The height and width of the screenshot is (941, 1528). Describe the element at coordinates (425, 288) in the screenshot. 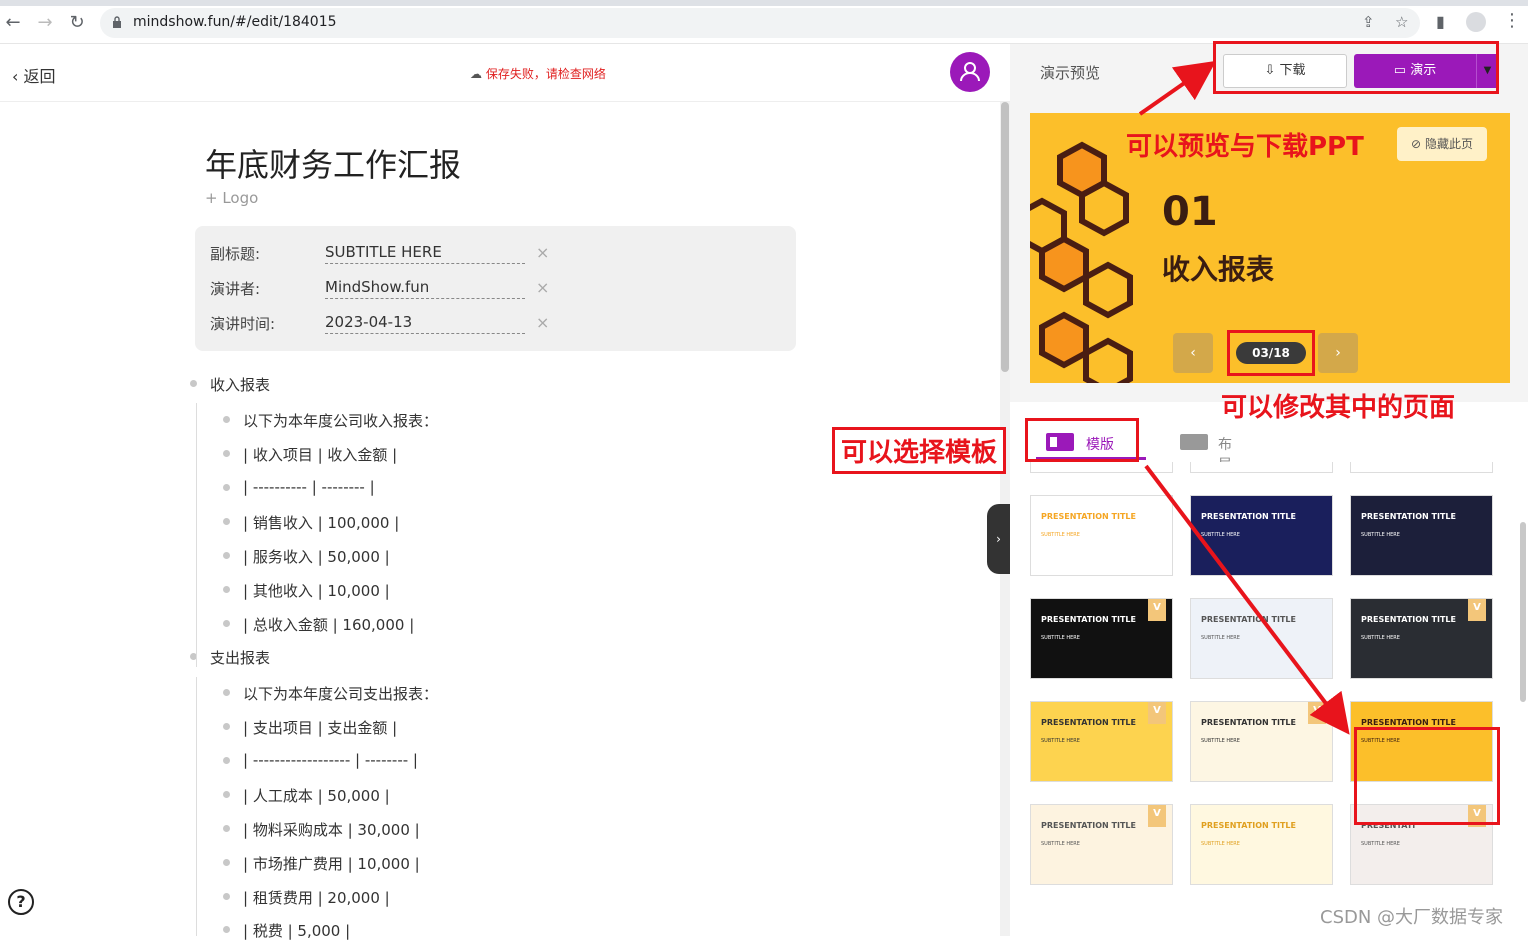

I see `speaker-field: MindShow.fun` at that location.